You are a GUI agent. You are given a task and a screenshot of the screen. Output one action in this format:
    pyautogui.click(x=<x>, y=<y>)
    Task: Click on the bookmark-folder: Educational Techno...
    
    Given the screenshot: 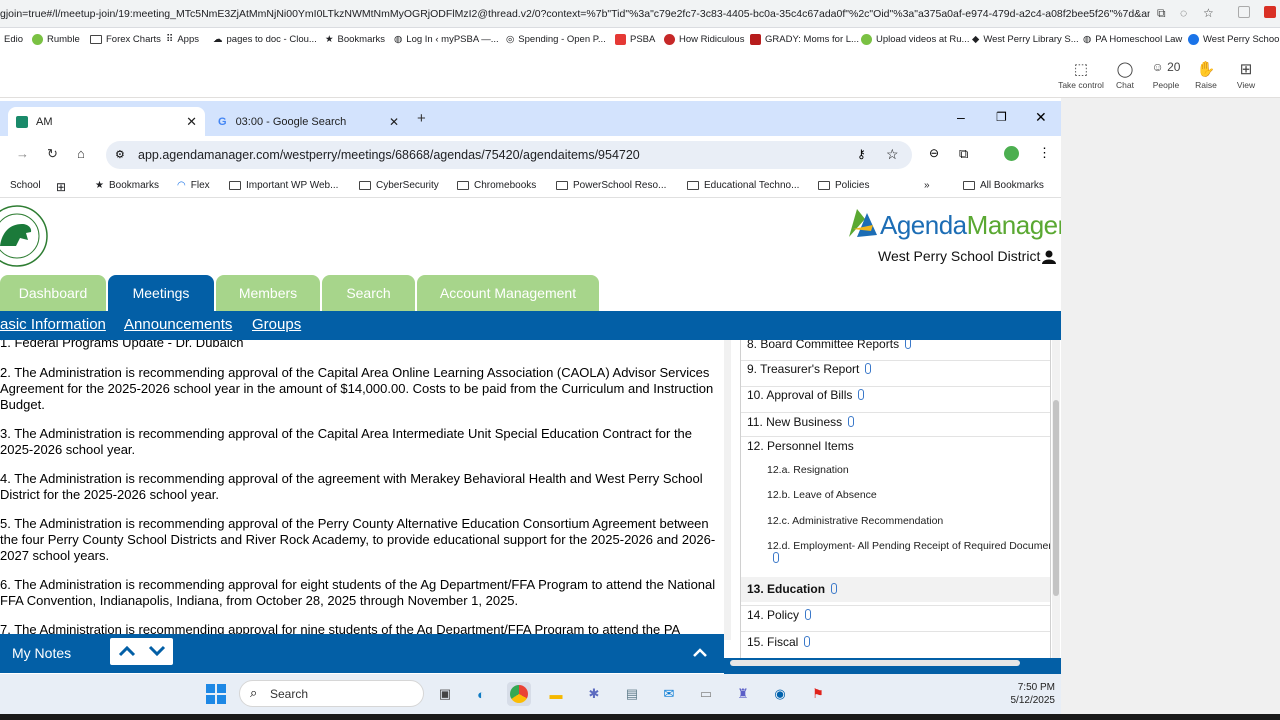 What is the action you would take?
    pyautogui.click(x=743, y=185)
    